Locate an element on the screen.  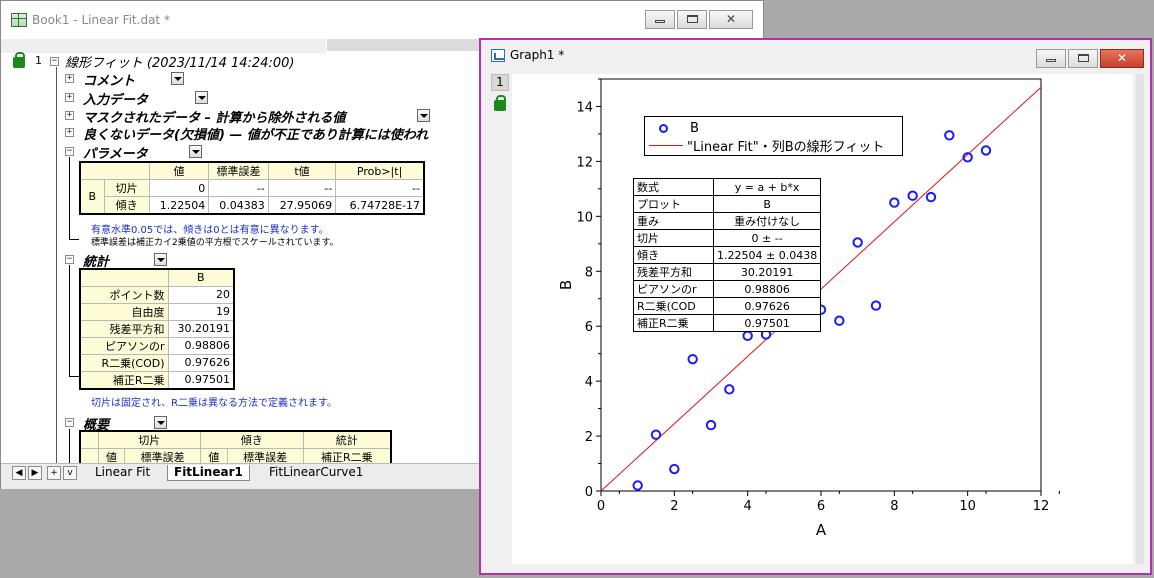
table-corner is located at coordinates (124, 277).